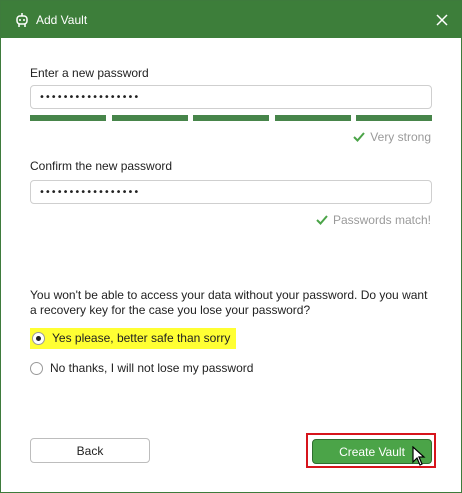 Image resolution: width=462 pixels, height=493 pixels. I want to click on confirm-password-field: •••••••••••••••••, so click(231, 192).